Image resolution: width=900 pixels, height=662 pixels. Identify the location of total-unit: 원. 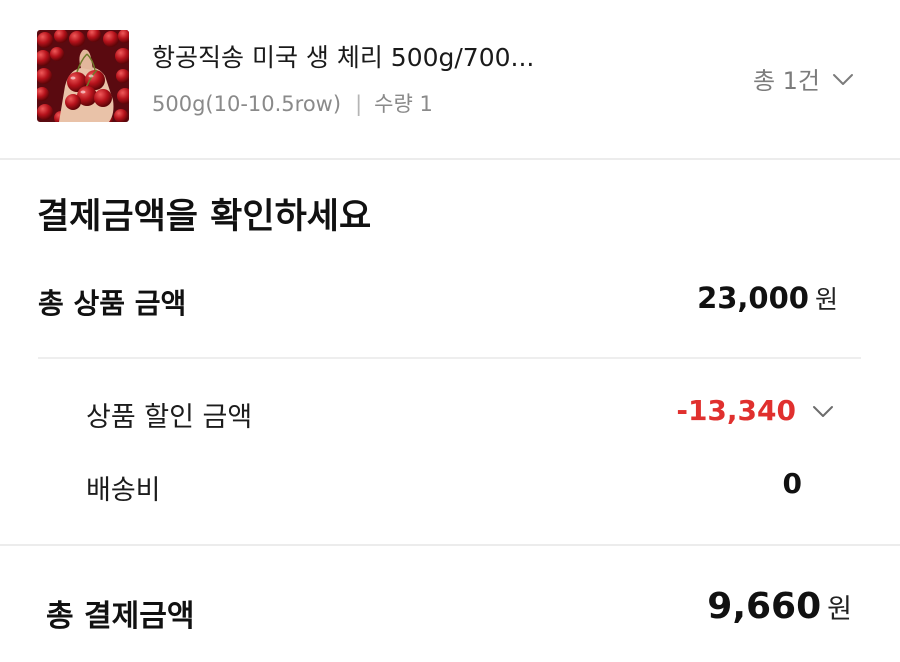
(839, 609).